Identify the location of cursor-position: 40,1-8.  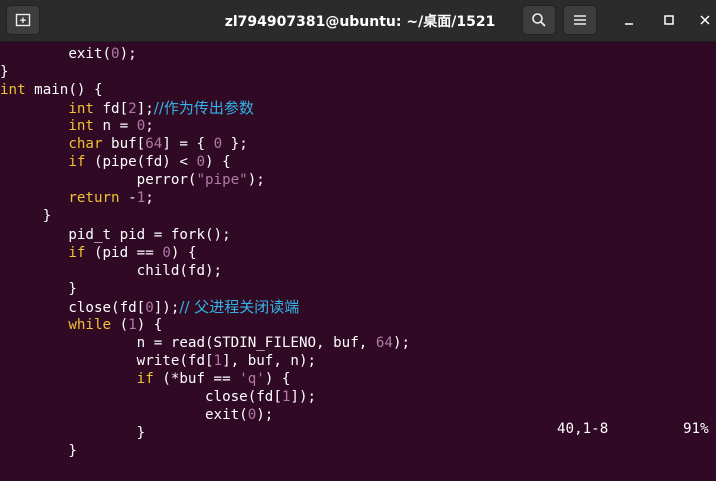
(583, 429).